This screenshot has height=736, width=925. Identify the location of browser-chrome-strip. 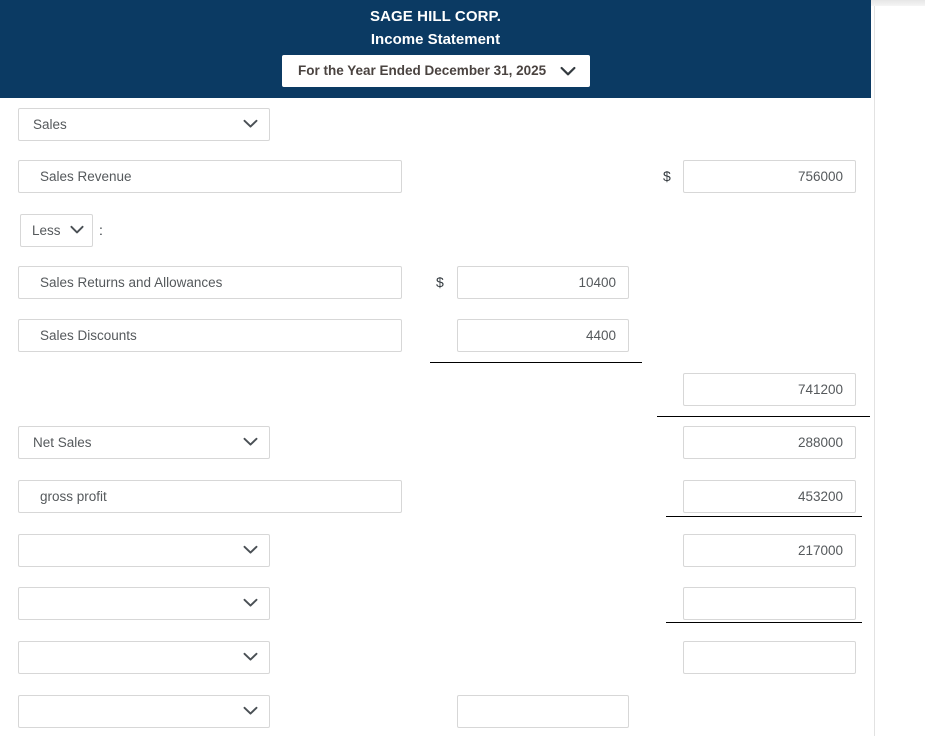
(898, 3).